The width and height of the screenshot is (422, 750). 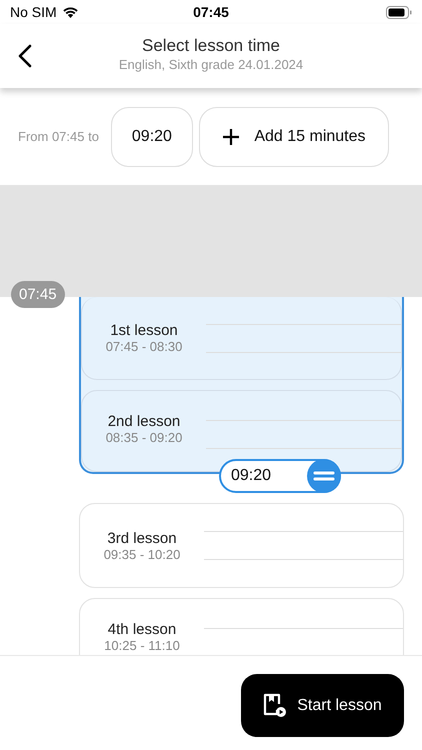 What do you see at coordinates (211, 12) in the screenshot?
I see `clock: 07:45` at bounding box center [211, 12].